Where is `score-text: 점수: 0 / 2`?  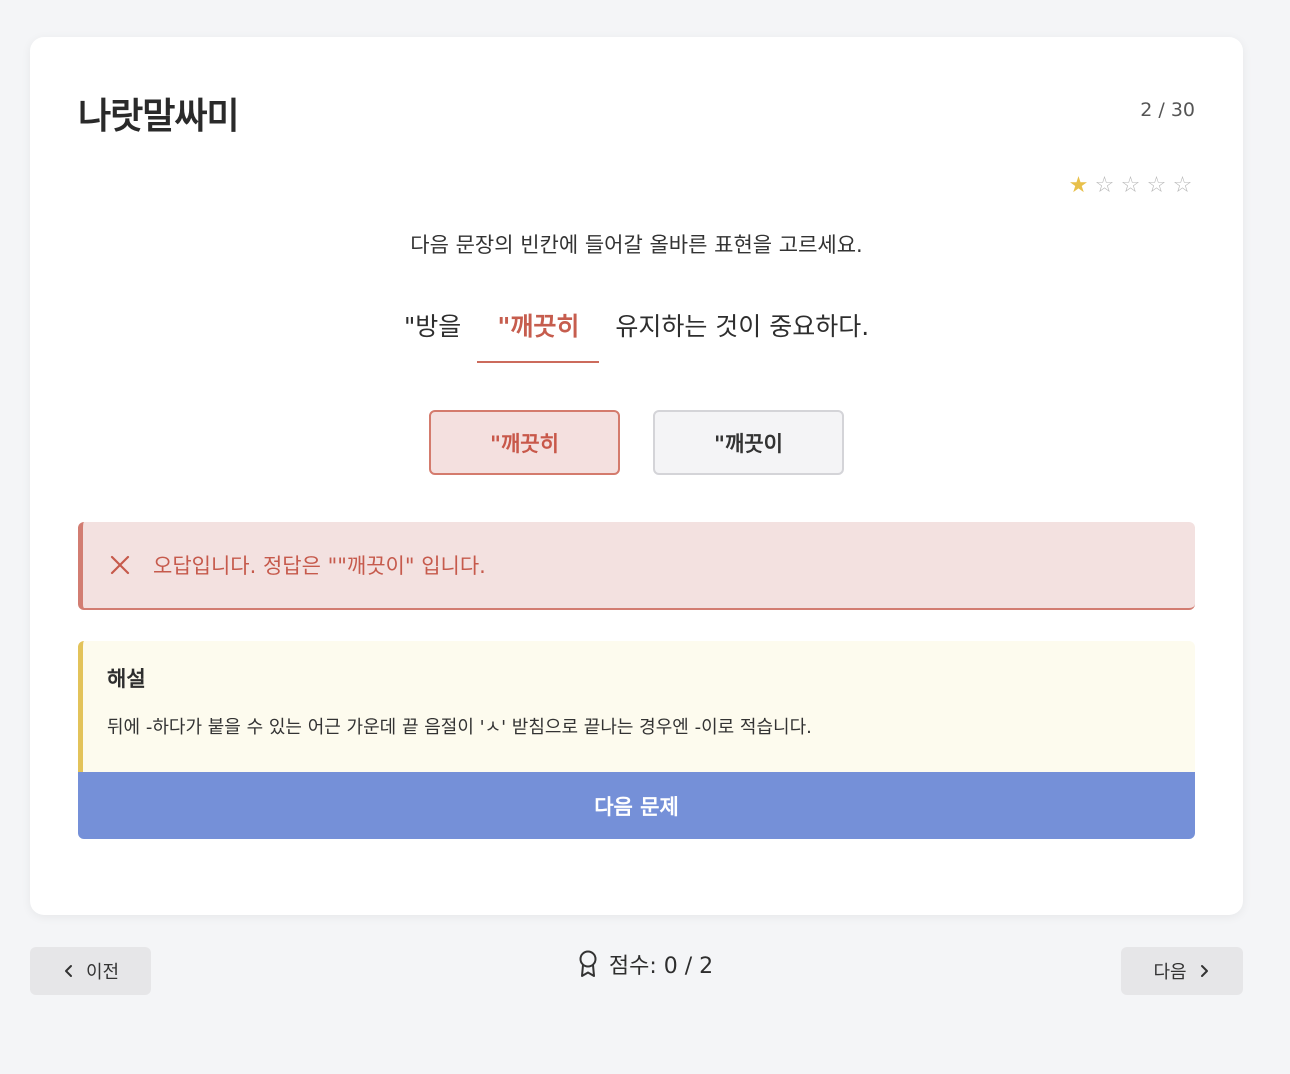 score-text: 점수: 0 / 2 is located at coordinates (661, 966).